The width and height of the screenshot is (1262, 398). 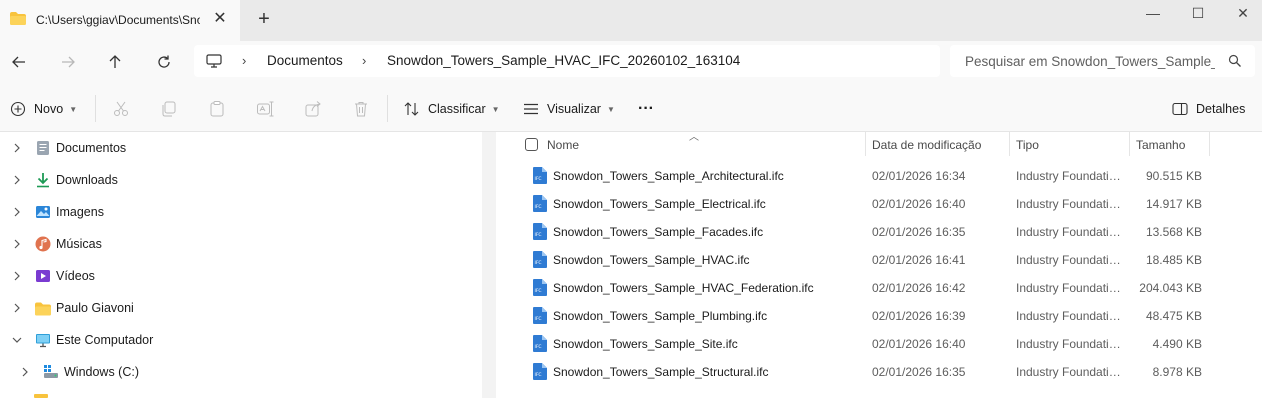 I want to click on nav-item-este-computador: Este Computador, so click(x=241, y=340).